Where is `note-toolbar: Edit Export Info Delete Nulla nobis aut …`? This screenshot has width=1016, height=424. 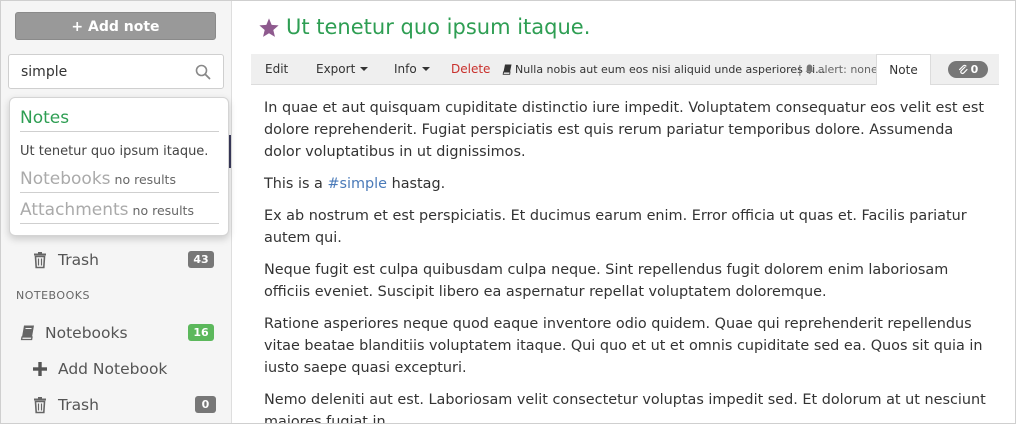 note-toolbar: Edit Export Info Delete Nulla nobis aut … is located at coordinates (625, 69).